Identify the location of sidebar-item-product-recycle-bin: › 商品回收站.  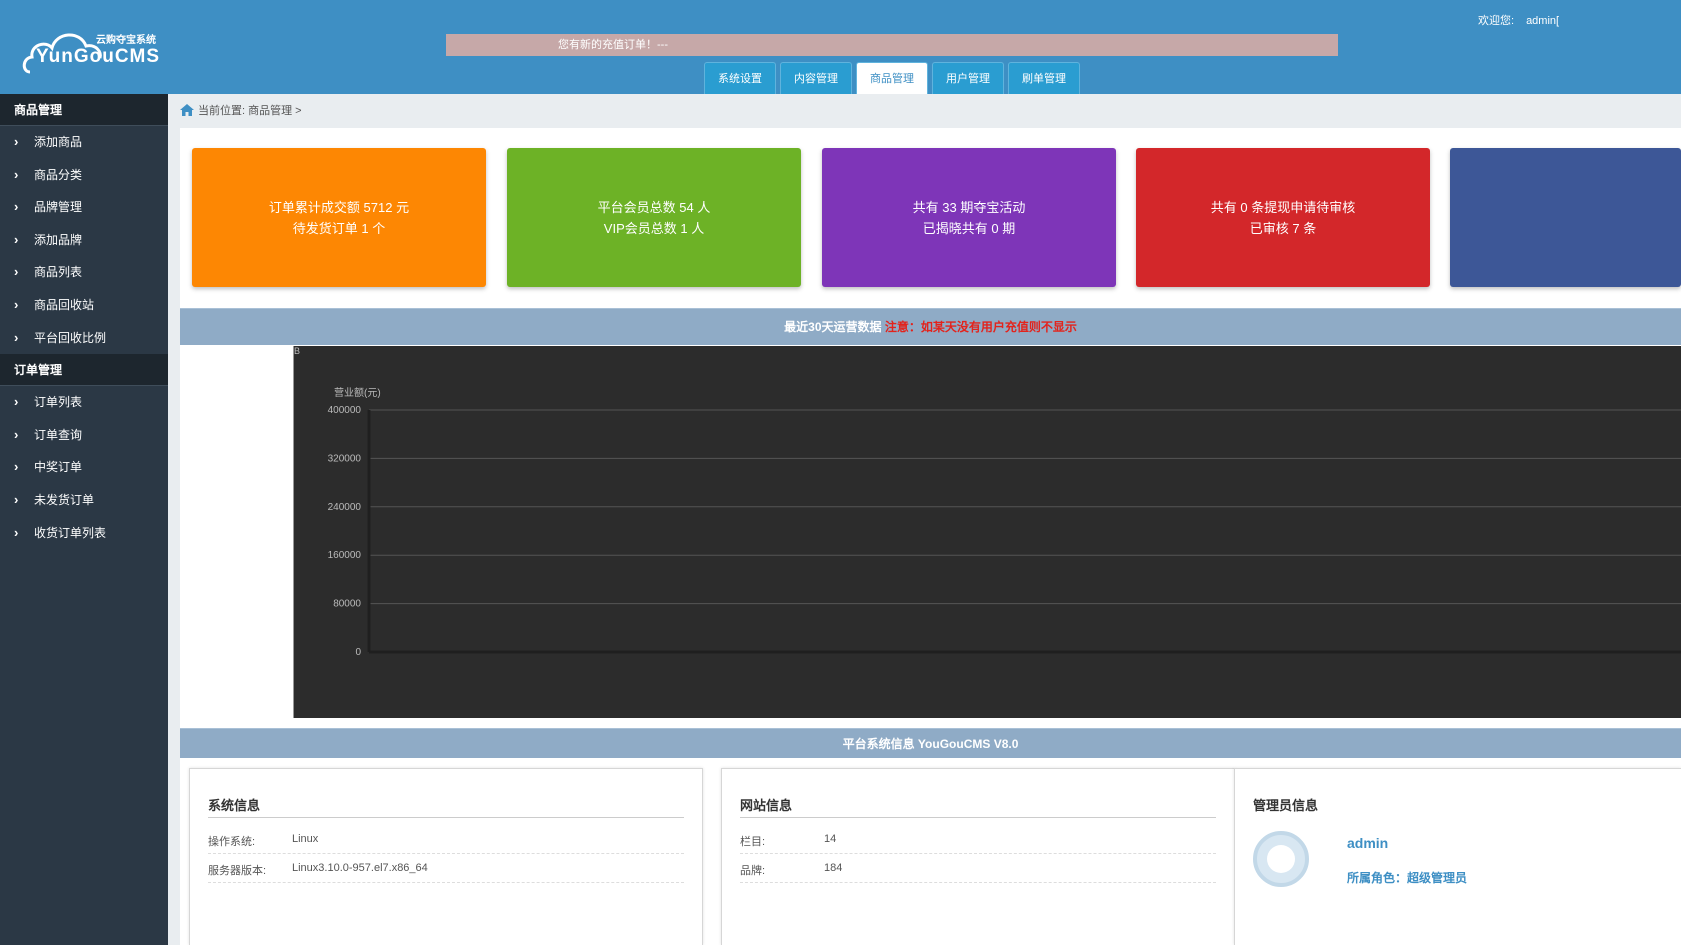
(84, 305).